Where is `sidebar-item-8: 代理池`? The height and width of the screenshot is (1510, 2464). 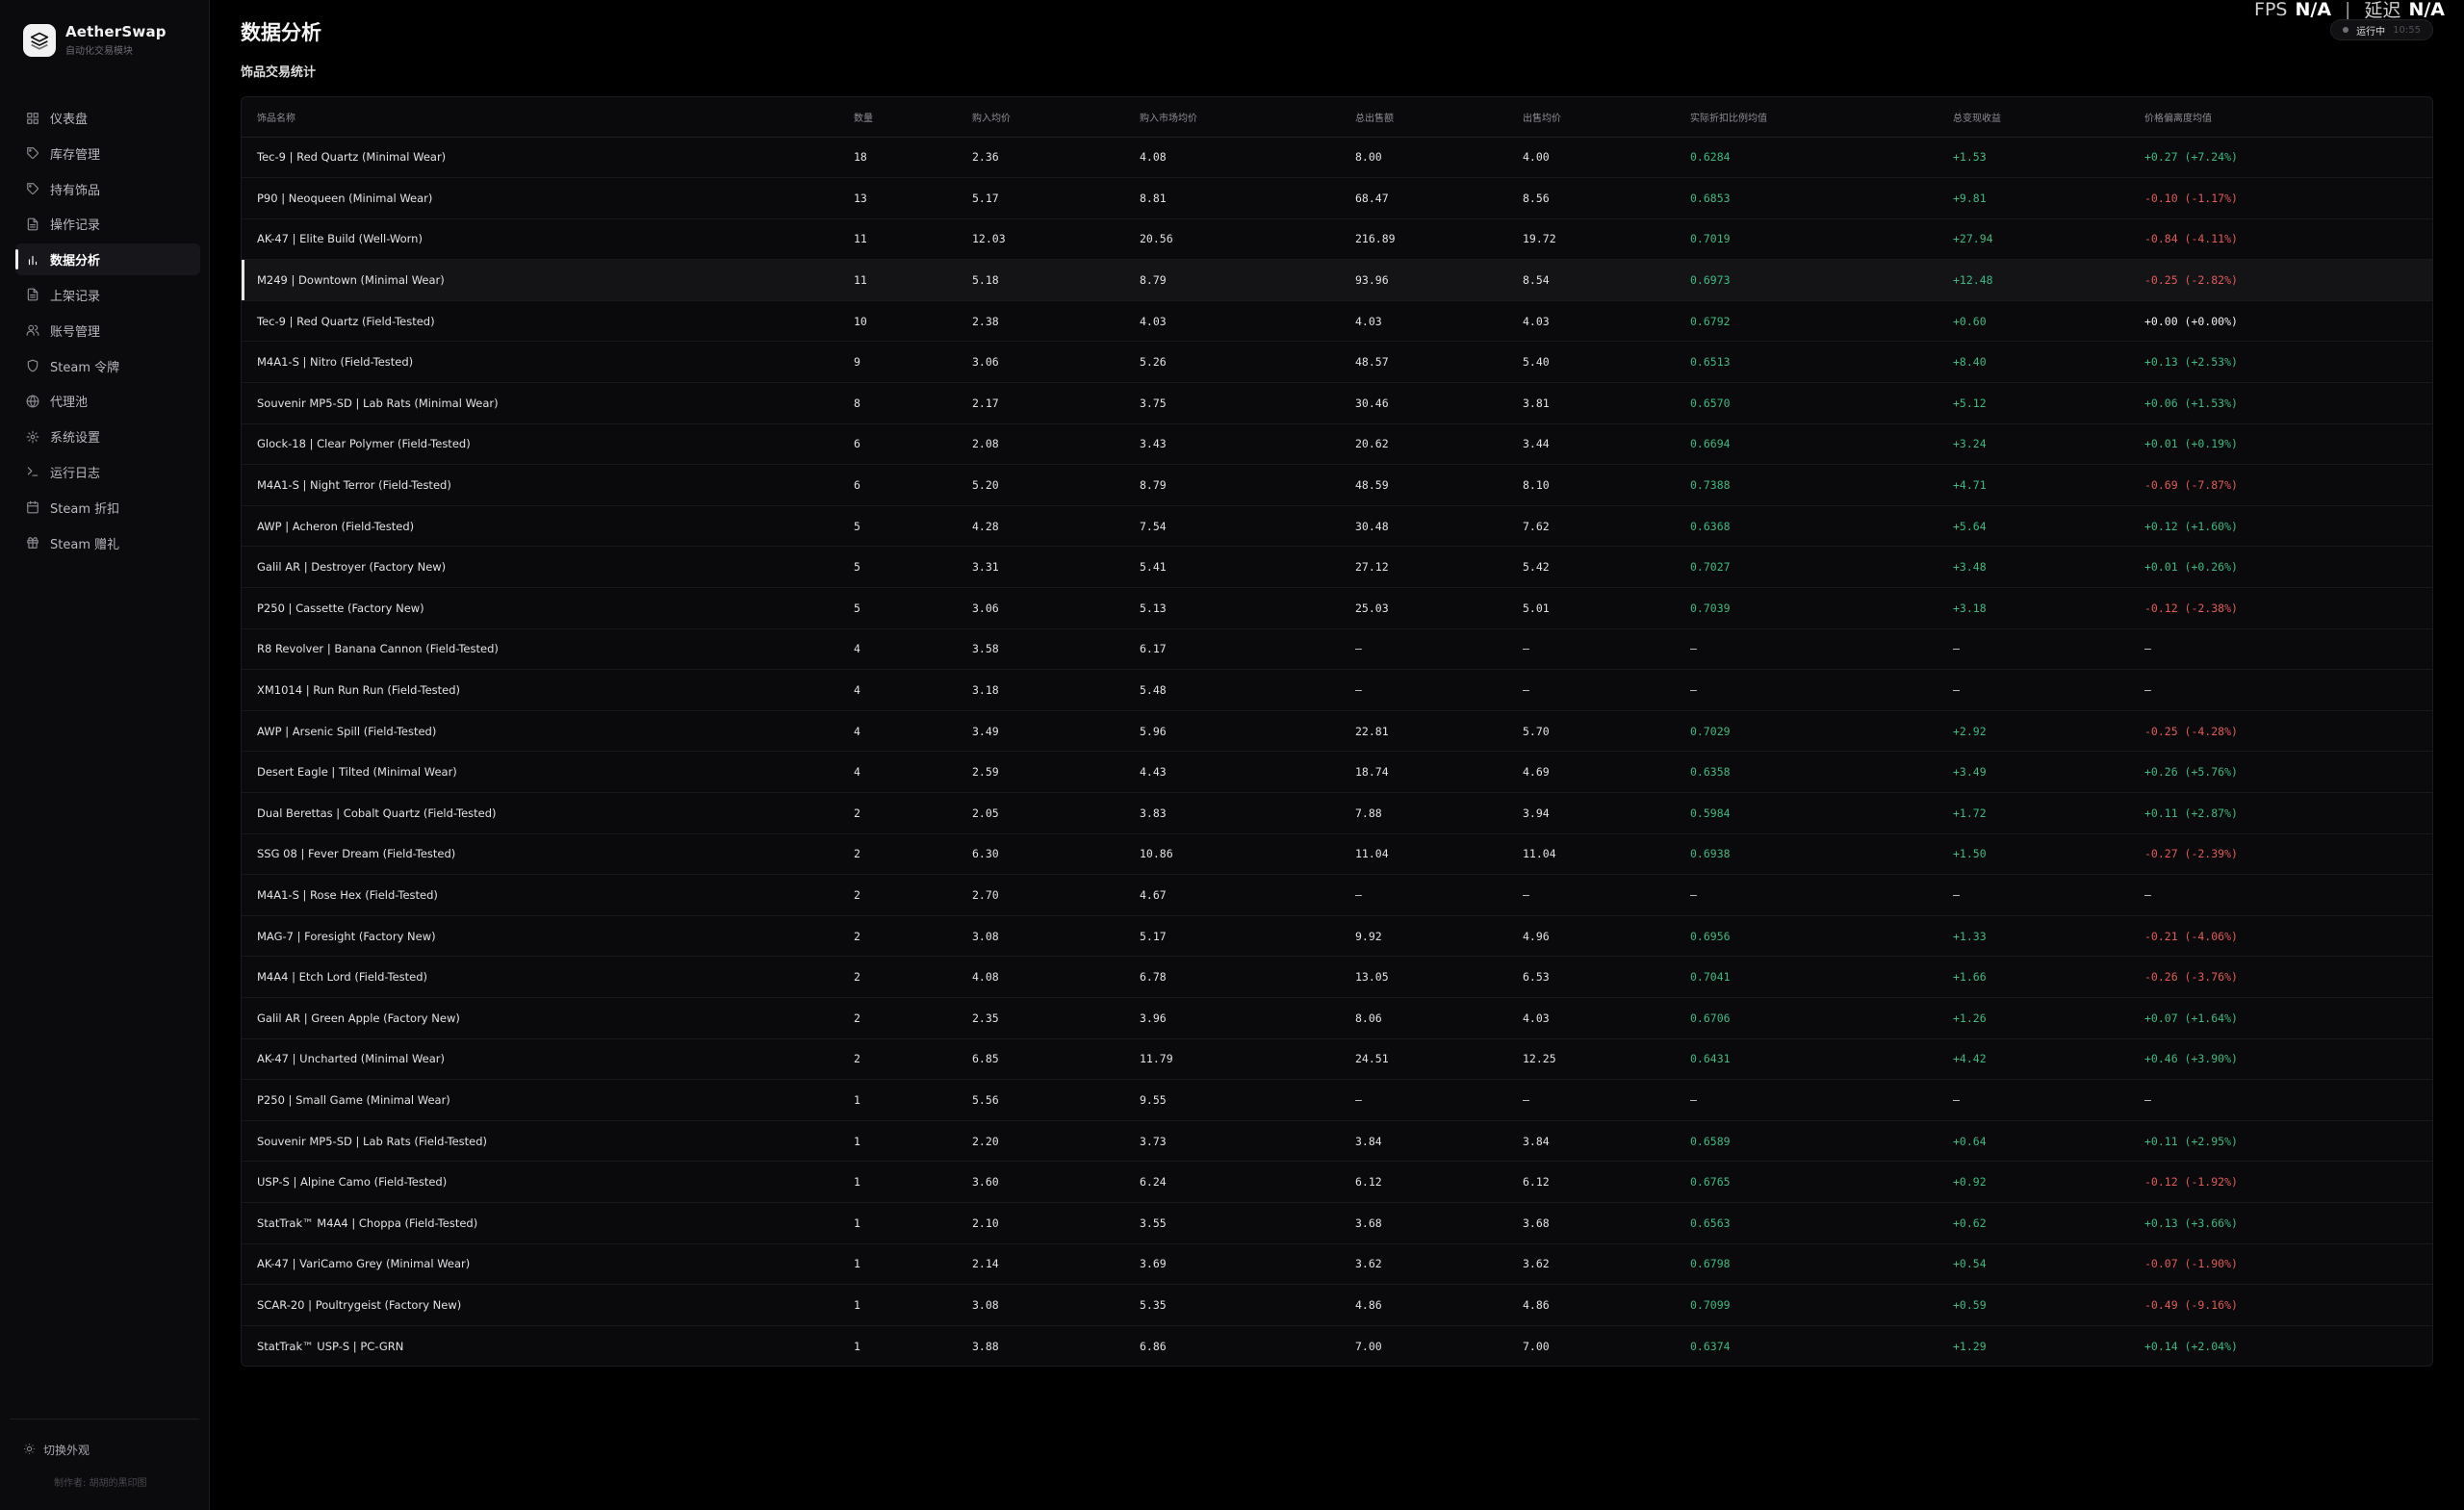 sidebar-item-8: 代理池 is located at coordinates (107, 401).